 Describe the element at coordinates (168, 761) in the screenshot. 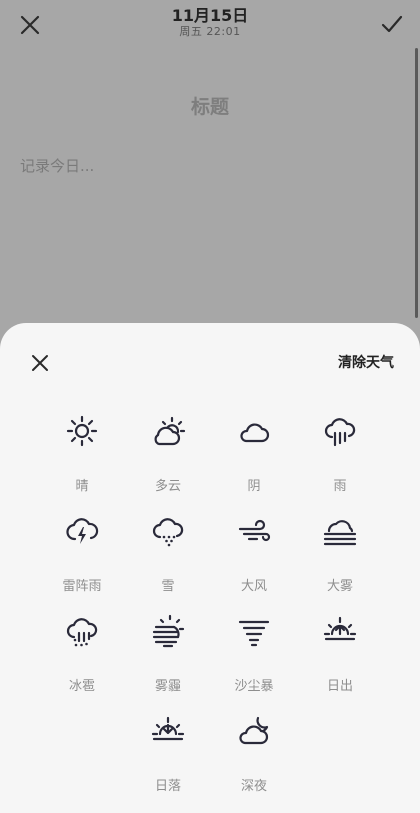

I see `weather-option-sunset: 日落` at that location.